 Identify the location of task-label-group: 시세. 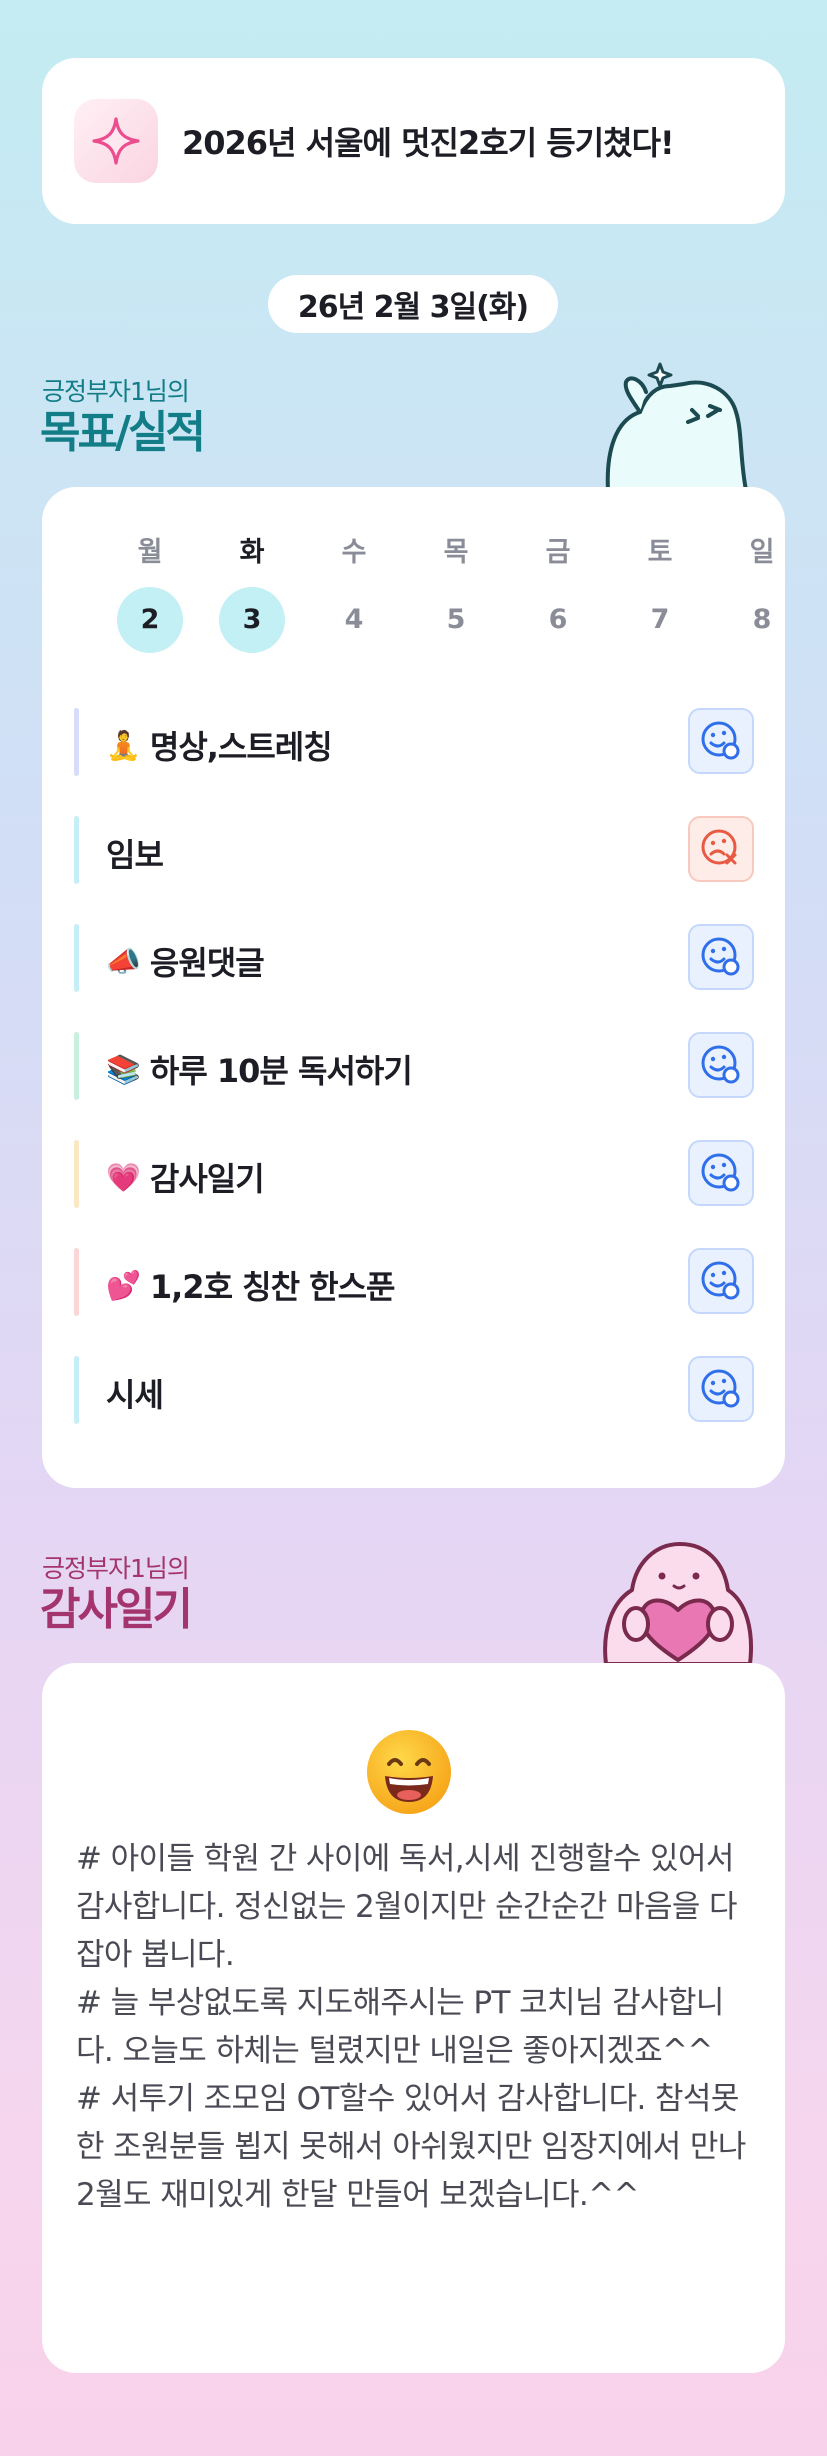
(135, 1393).